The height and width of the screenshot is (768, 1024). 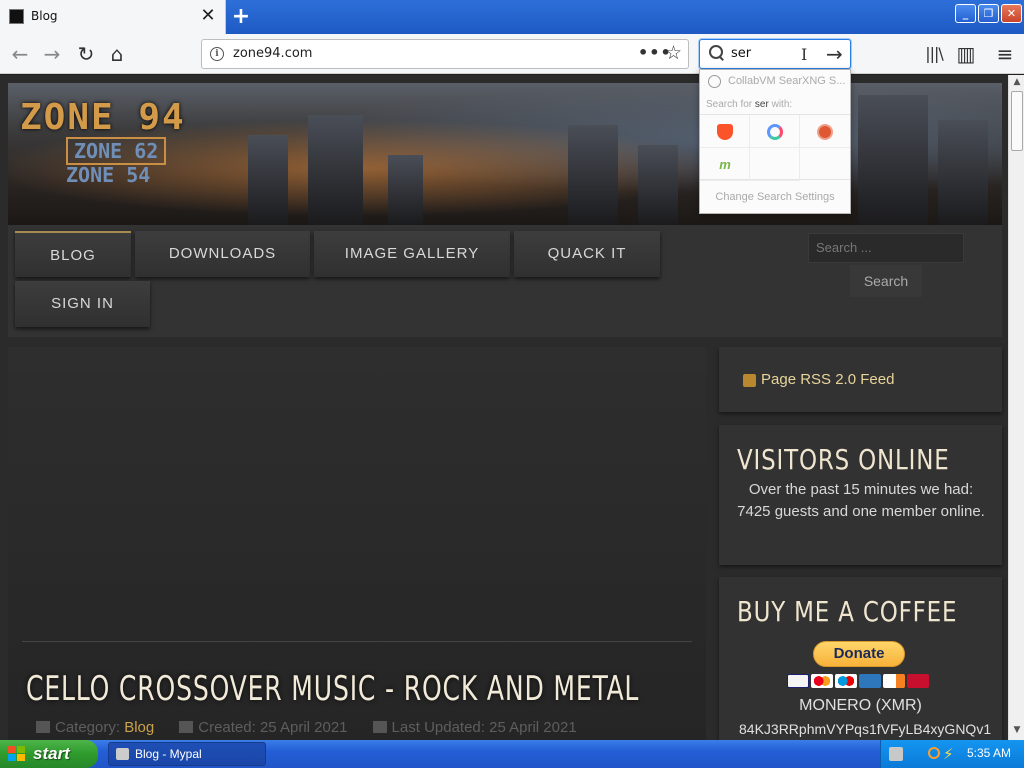 I want to click on close-window-button: ✕, so click(x=1011, y=13).